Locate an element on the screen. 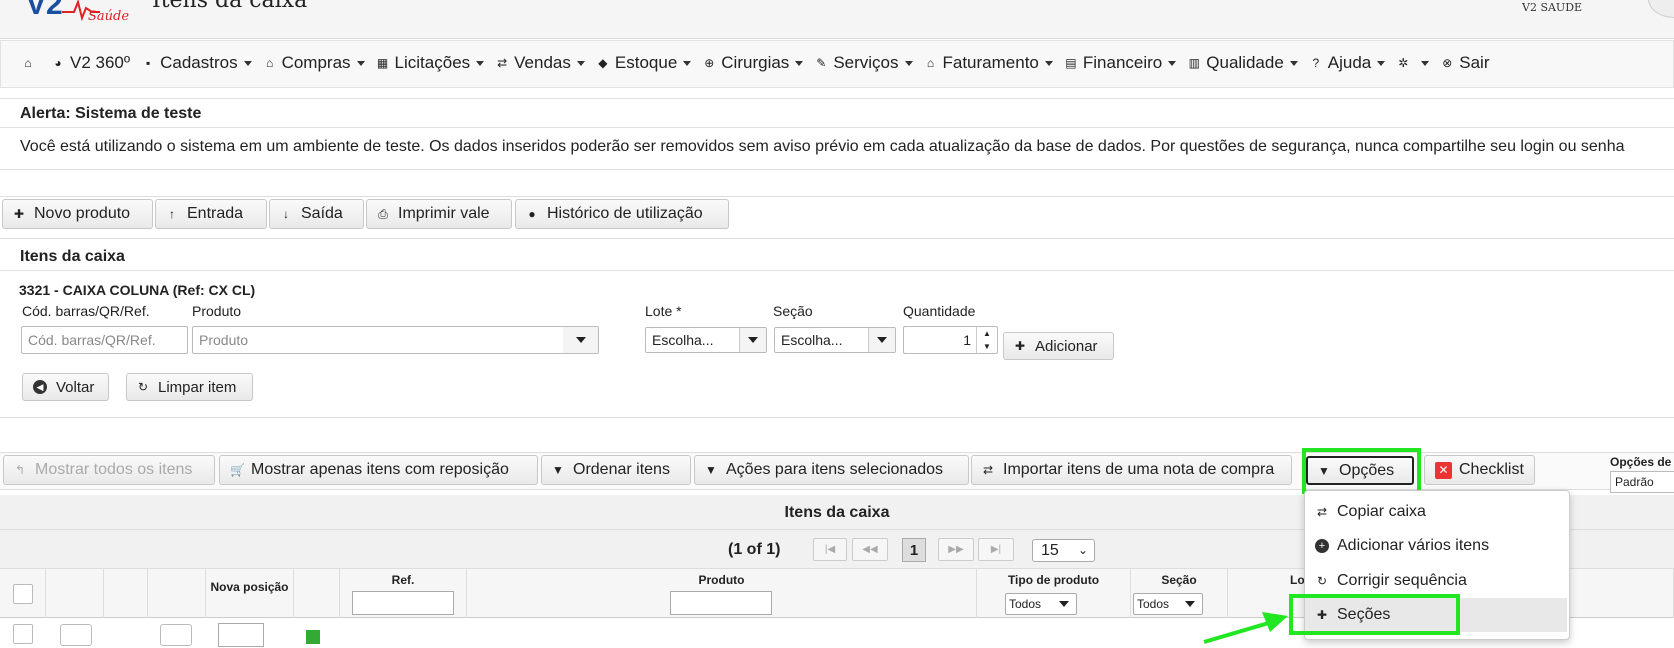 The height and width of the screenshot is (648, 1674). select-all-checkbox is located at coordinates (23, 594).